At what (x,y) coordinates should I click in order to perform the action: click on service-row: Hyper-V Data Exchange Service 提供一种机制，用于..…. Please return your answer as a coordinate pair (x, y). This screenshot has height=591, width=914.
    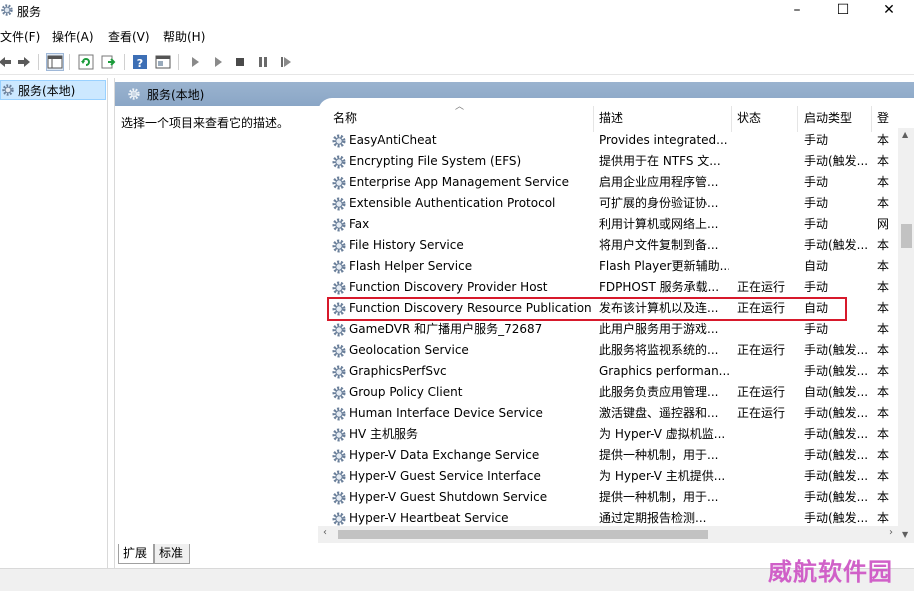
    Looking at the image, I should click on (608, 455).